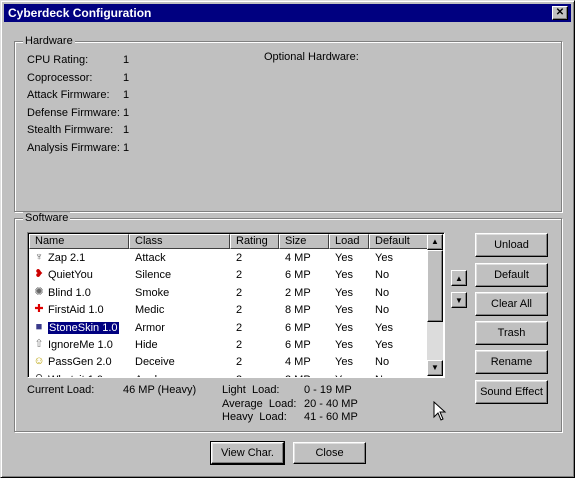 The height and width of the screenshot is (478, 575). Describe the element at coordinates (251, 390) in the screenshot. I see `load-level-label: Light Load:` at that location.